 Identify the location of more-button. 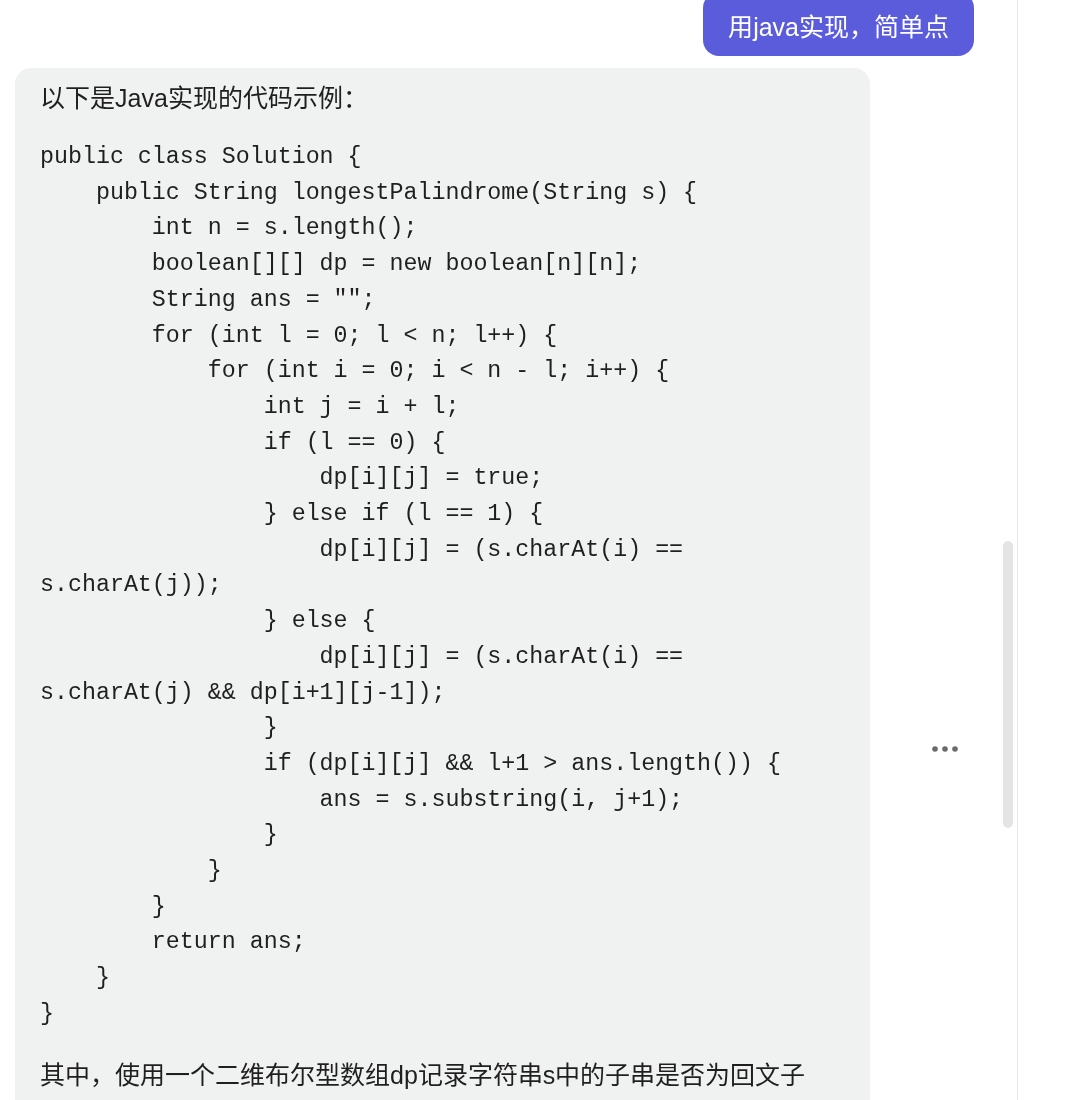
(945, 749).